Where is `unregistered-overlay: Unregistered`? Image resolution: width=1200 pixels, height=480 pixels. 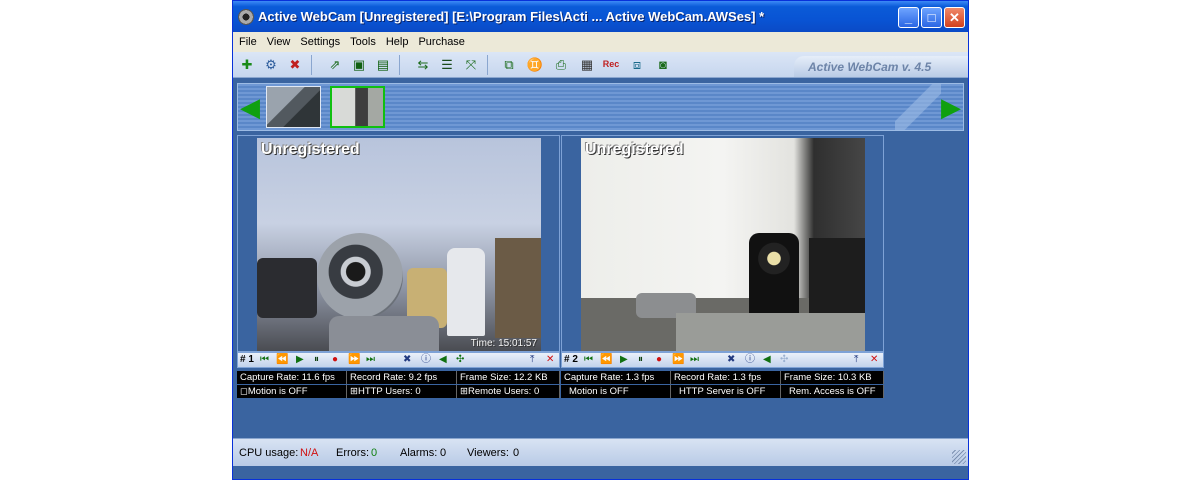 unregistered-overlay: Unregistered is located at coordinates (634, 149).